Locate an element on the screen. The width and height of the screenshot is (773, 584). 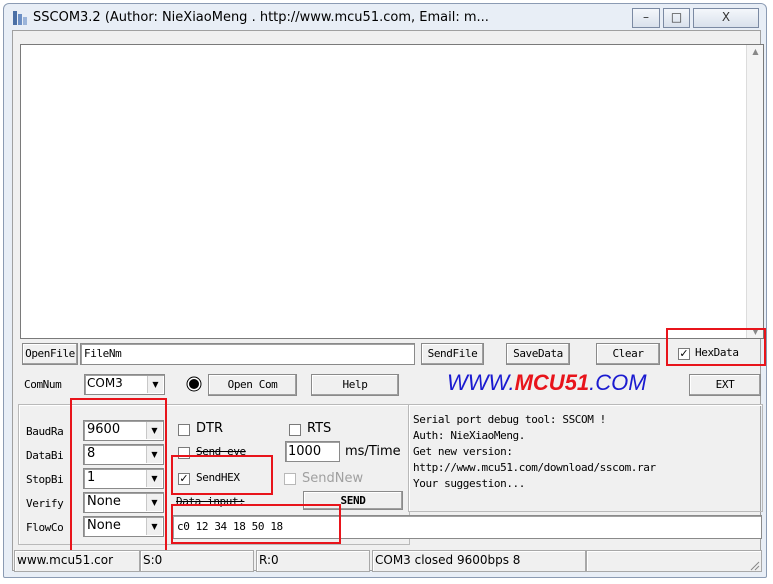
minimize-icon: – is located at coordinates (646, 17).